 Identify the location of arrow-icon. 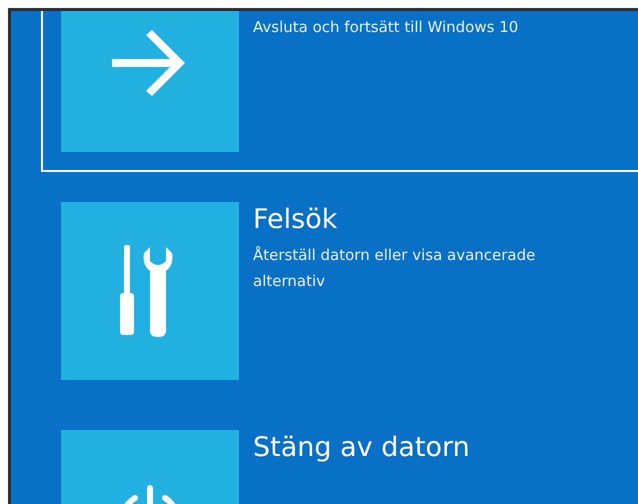
(150, 63).